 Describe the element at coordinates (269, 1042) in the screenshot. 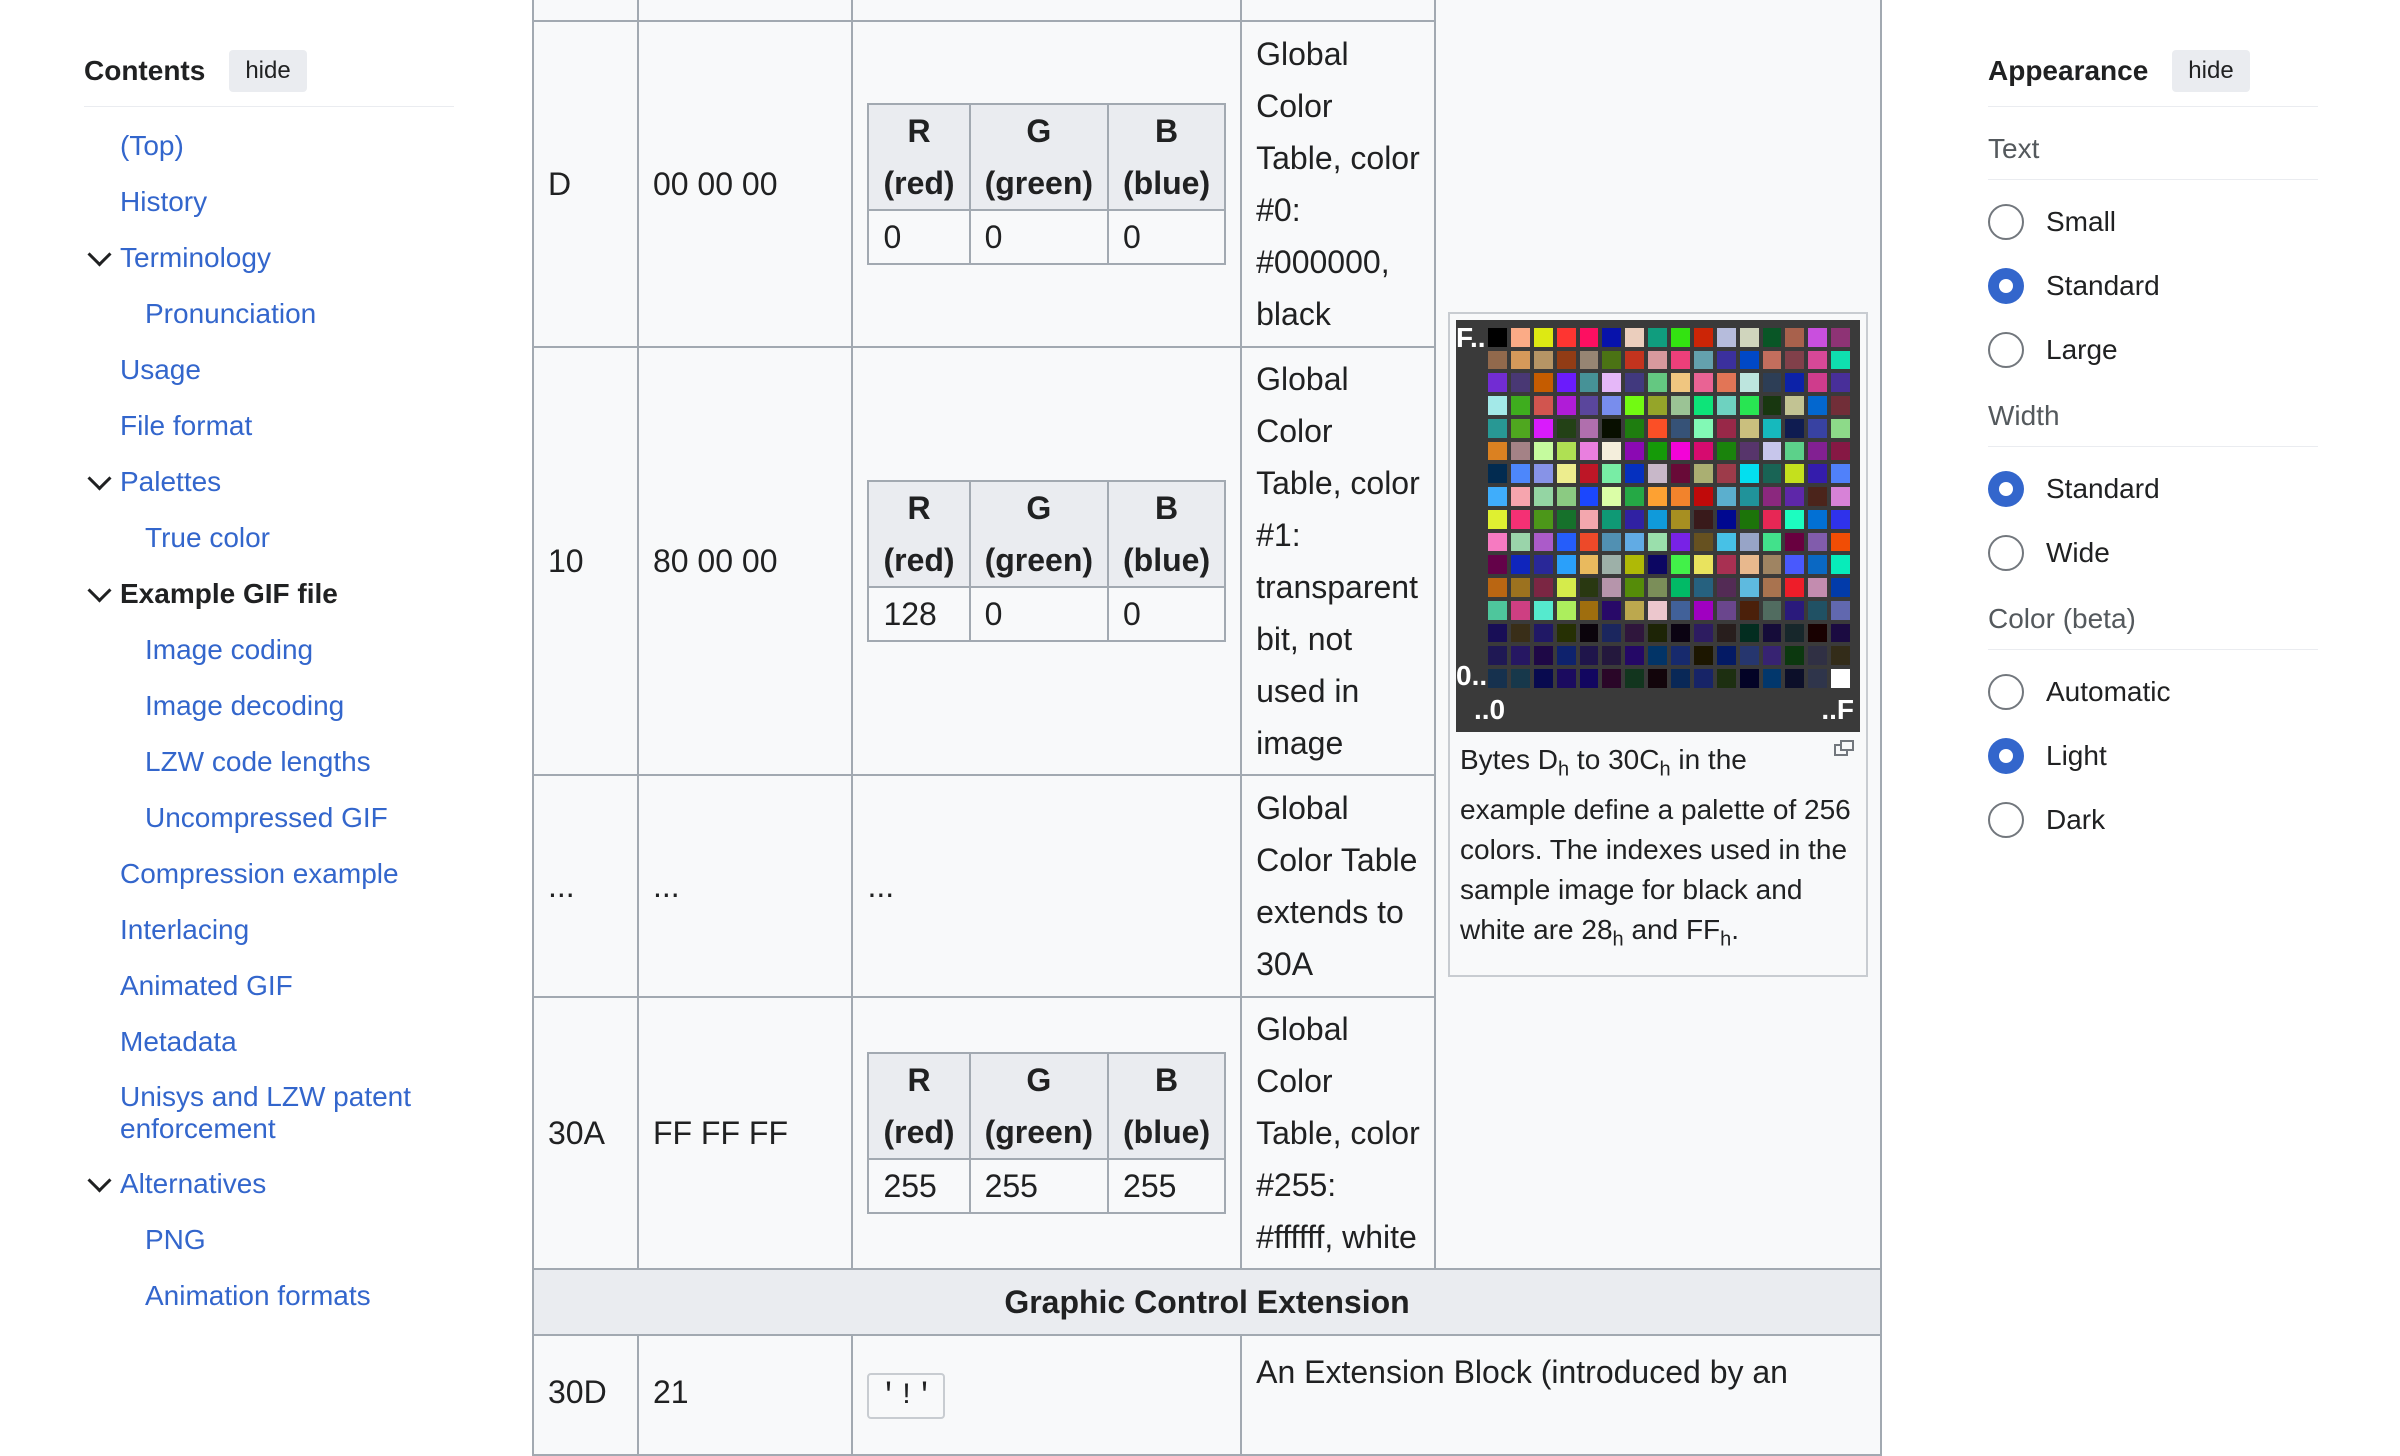

I see `toc-item-metadata: Metadata` at that location.